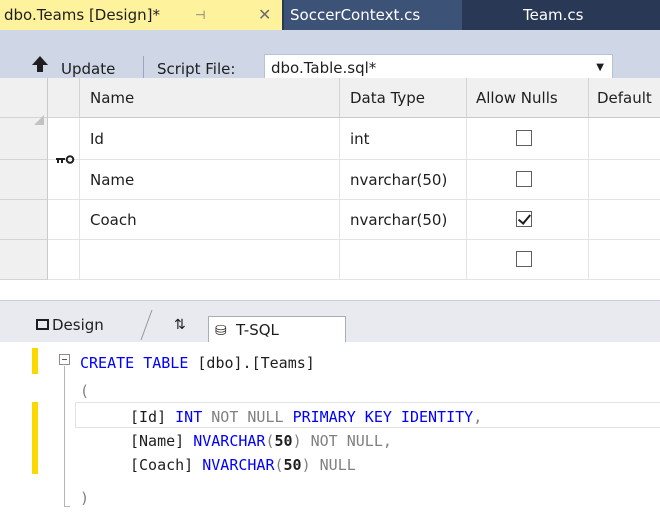  I want to click on code-constraint: NULL, so click(337, 465).